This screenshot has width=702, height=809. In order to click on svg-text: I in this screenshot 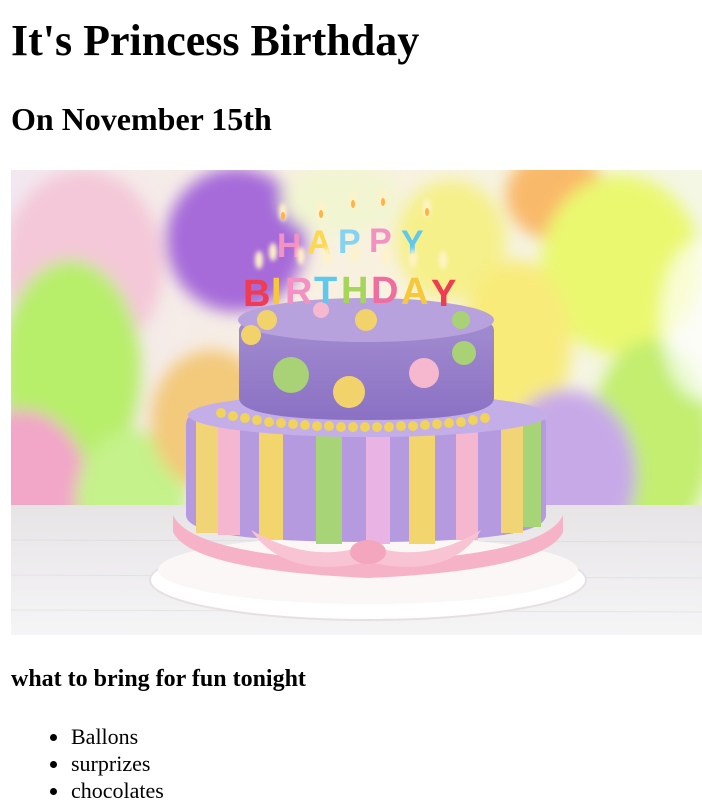, I will do `click(276, 292)`.